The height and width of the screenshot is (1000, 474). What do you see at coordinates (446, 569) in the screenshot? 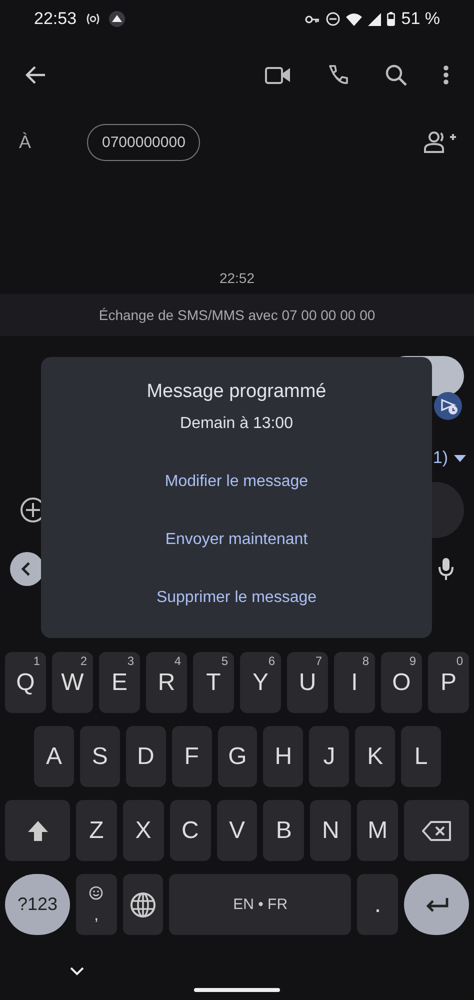
I see `microphone-icon` at bounding box center [446, 569].